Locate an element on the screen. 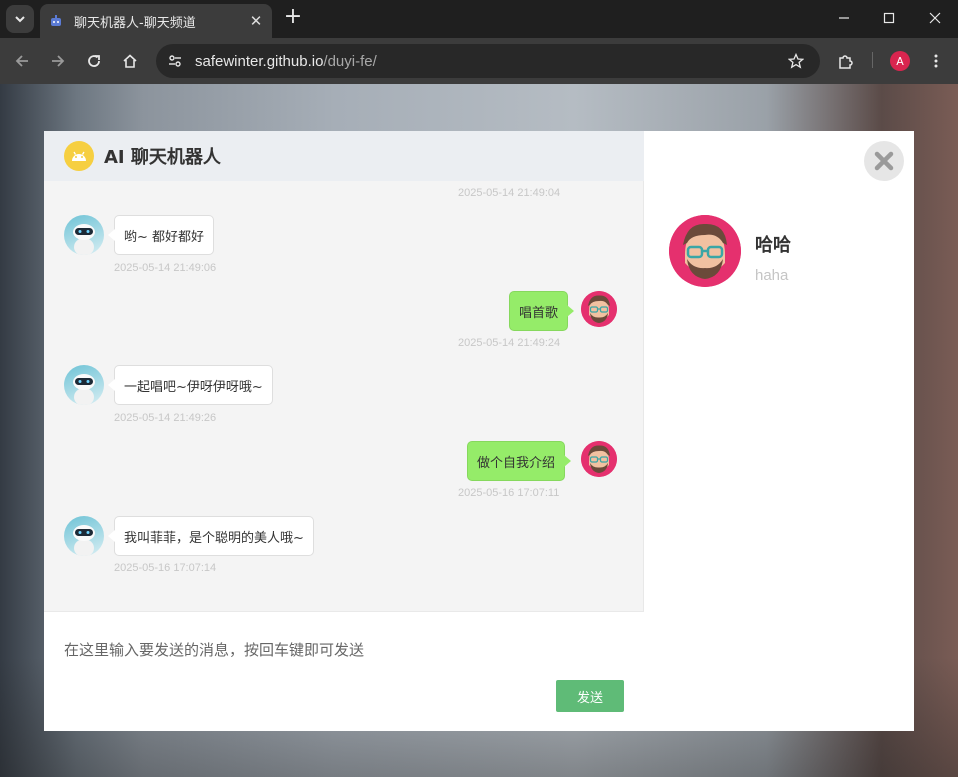 Image resolution: width=958 pixels, height=777 pixels. robot-favicon-icon is located at coordinates (56, 21).